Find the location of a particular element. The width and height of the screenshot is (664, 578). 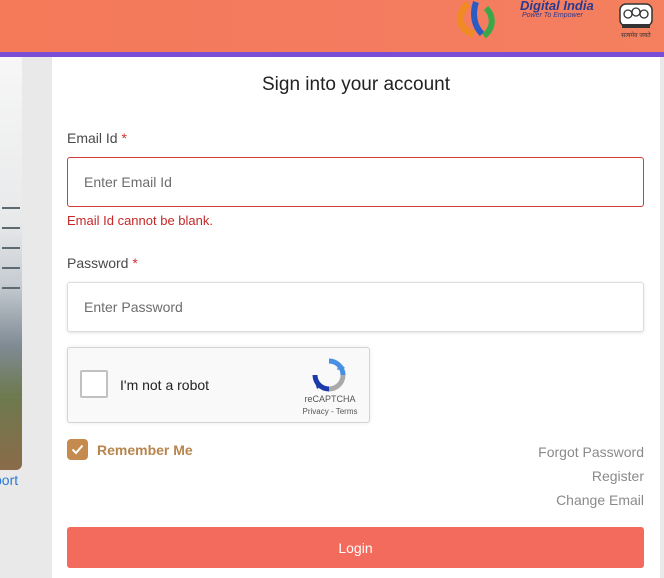

email-field: Enter Email Id is located at coordinates (355, 182).